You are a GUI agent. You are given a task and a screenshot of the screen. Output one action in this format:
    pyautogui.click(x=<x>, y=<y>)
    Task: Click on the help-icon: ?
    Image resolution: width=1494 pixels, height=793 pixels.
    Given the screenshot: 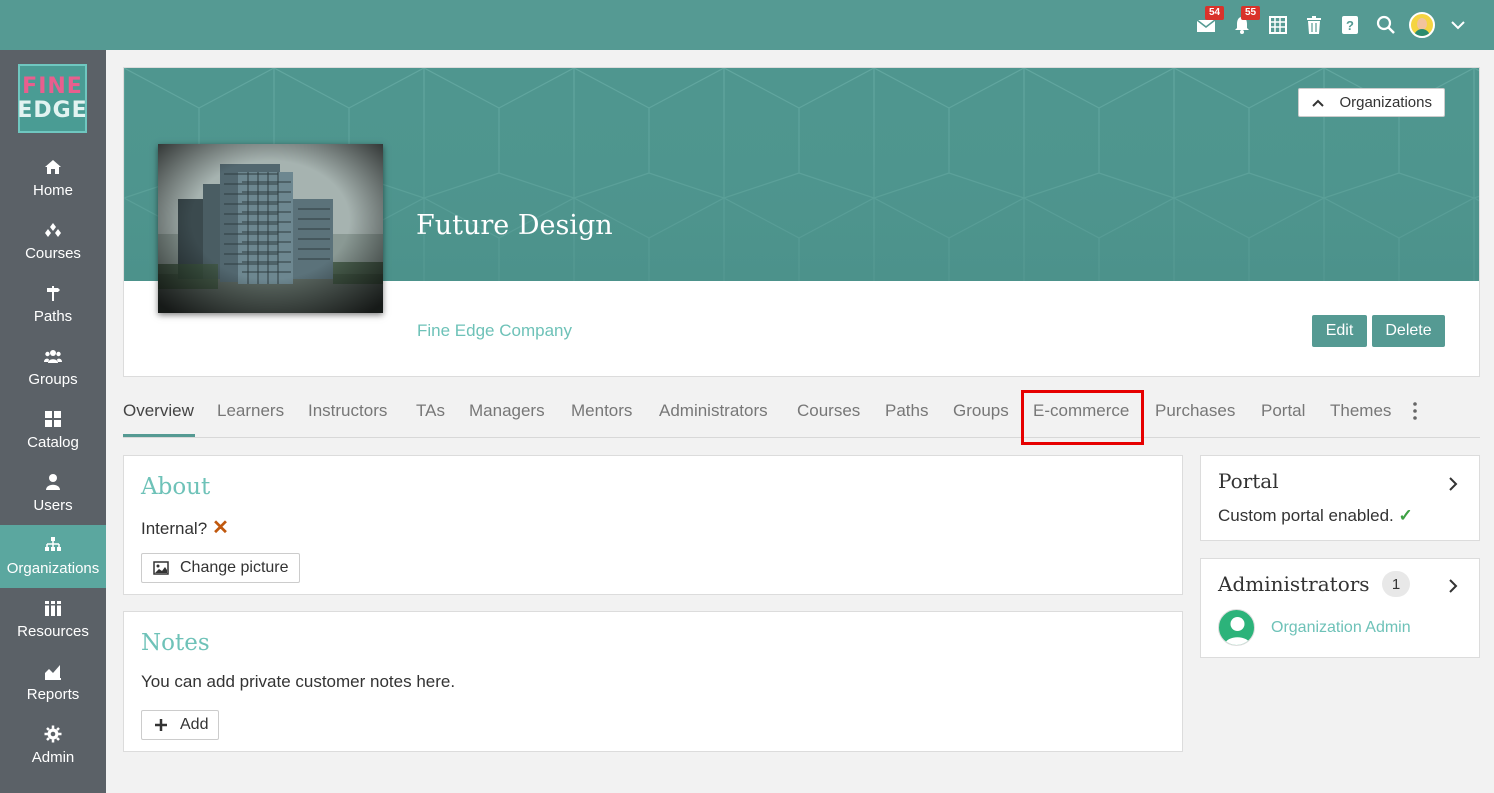 What is the action you would take?
    pyautogui.click(x=1350, y=25)
    